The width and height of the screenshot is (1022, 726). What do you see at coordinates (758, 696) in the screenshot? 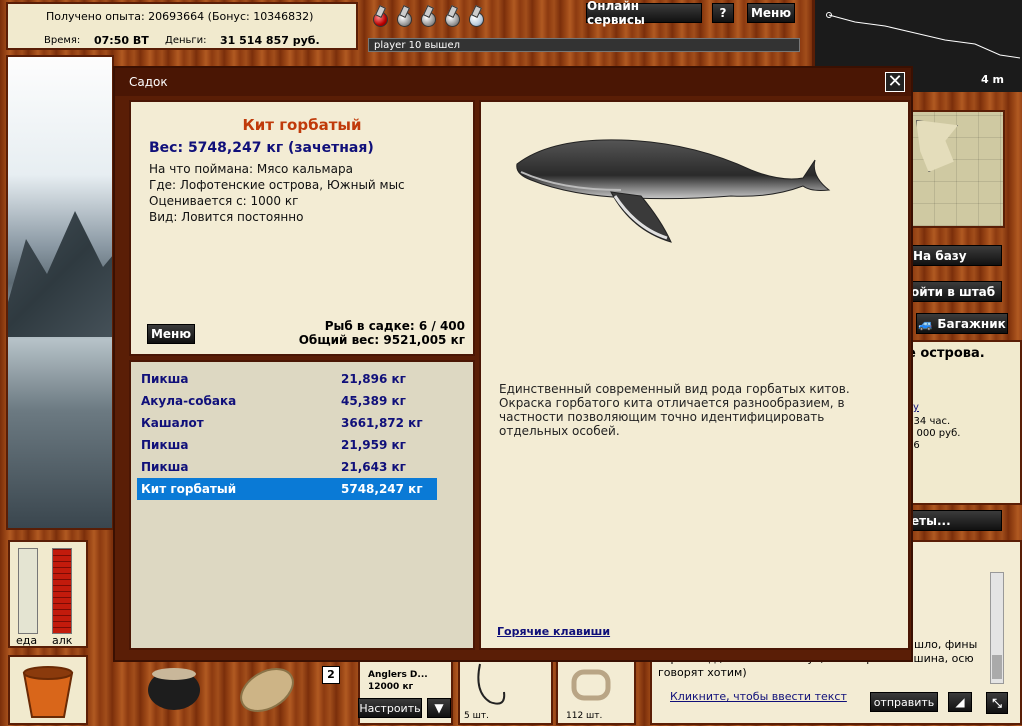
I see `chat-input-prompt: Кликните, чтобы ввести текст` at bounding box center [758, 696].